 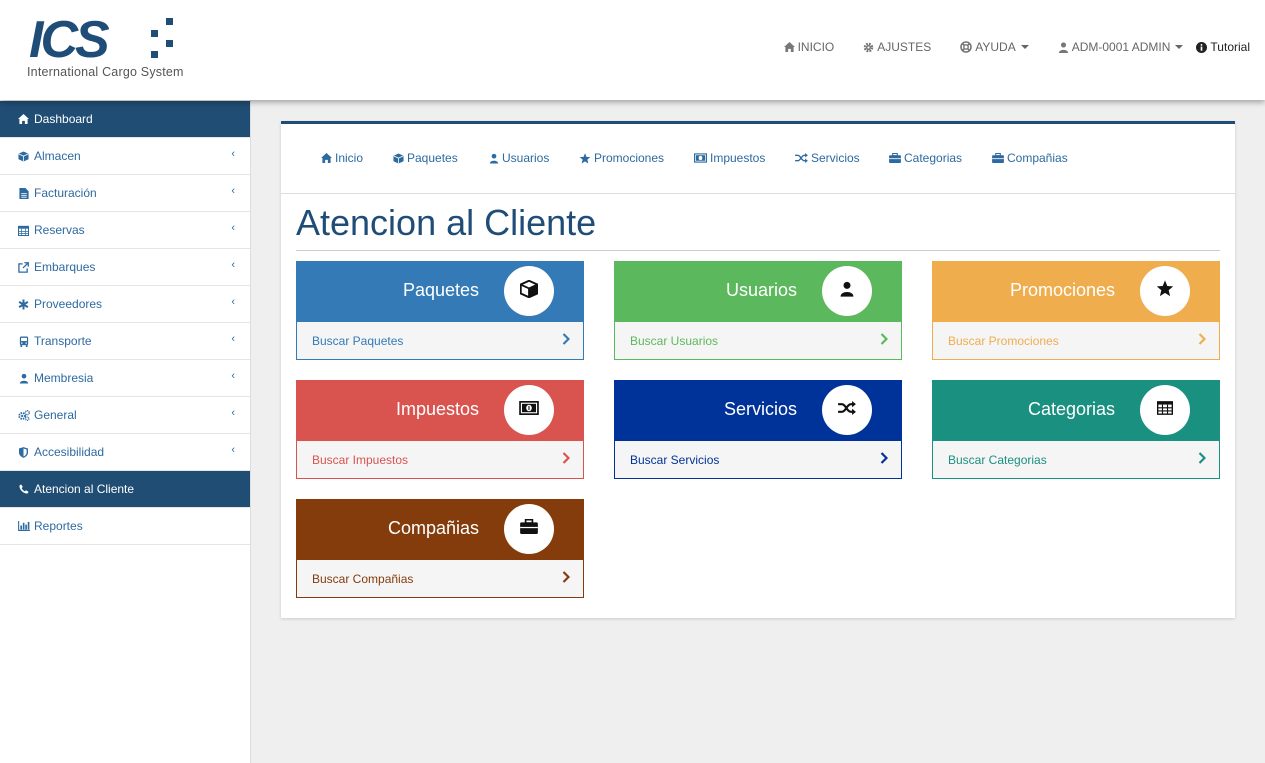 I want to click on subnav-categorias: Categorias, so click(x=925, y=158).